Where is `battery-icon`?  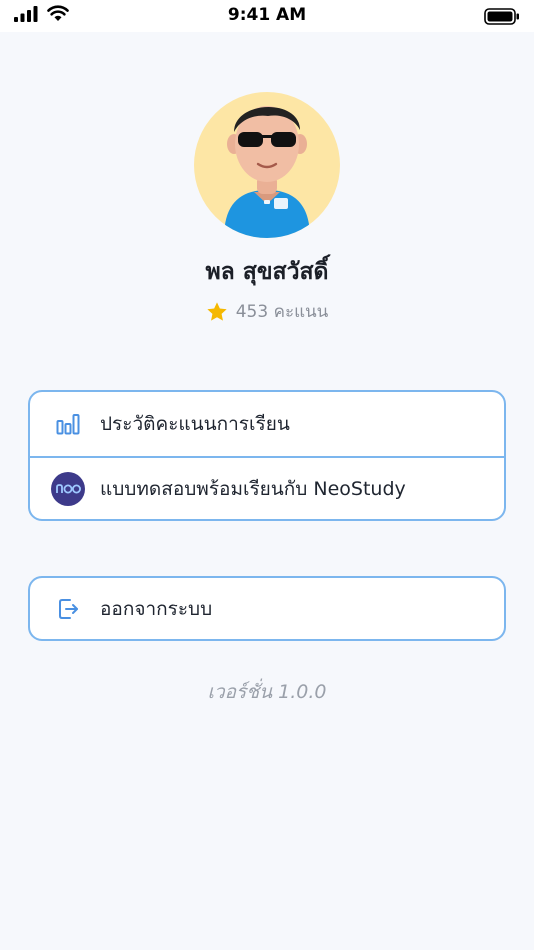
battery-icon is located at coordinates (501, 16).